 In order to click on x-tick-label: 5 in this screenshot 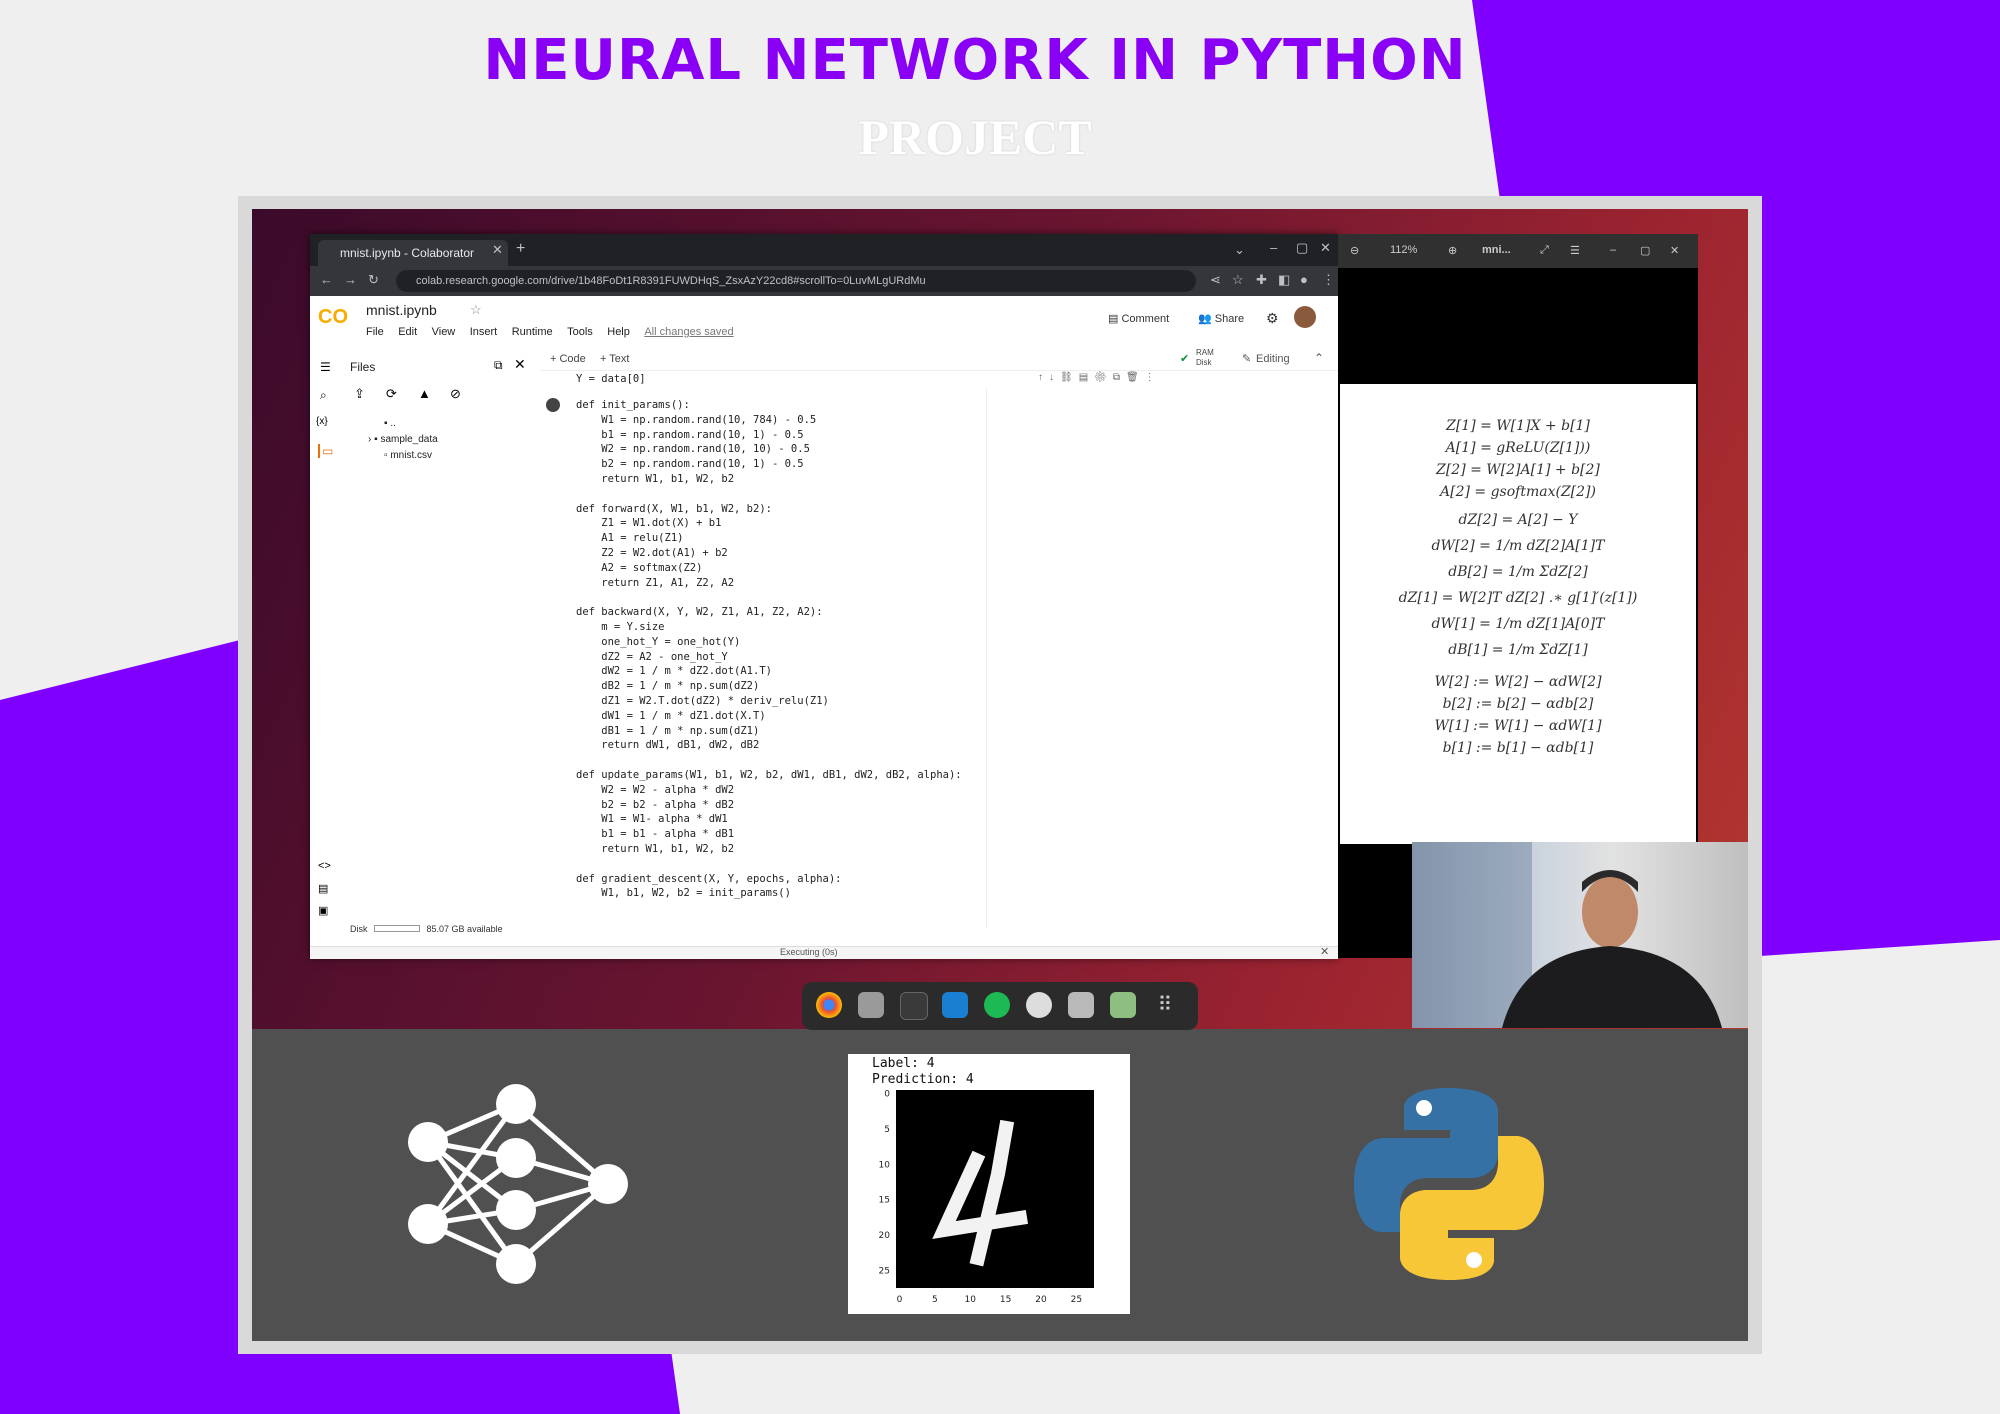, I will do `click(935, 1300)`.